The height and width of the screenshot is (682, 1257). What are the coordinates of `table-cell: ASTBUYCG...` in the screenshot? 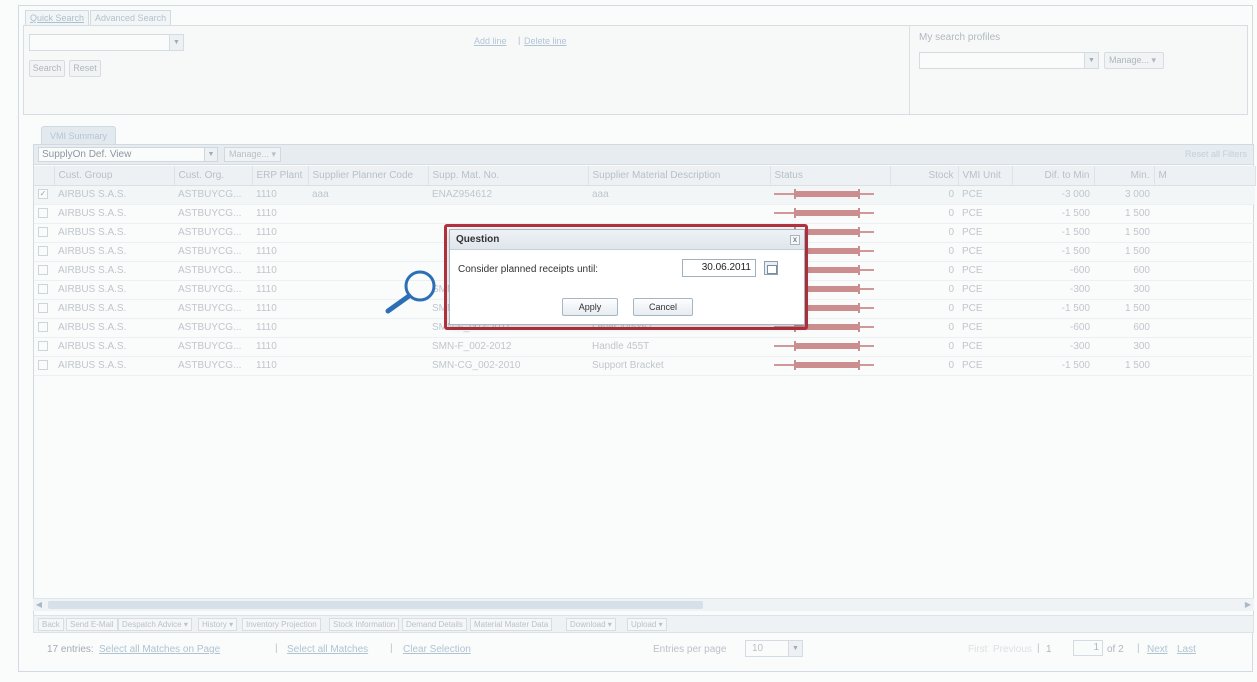 It's located at (213, 271).